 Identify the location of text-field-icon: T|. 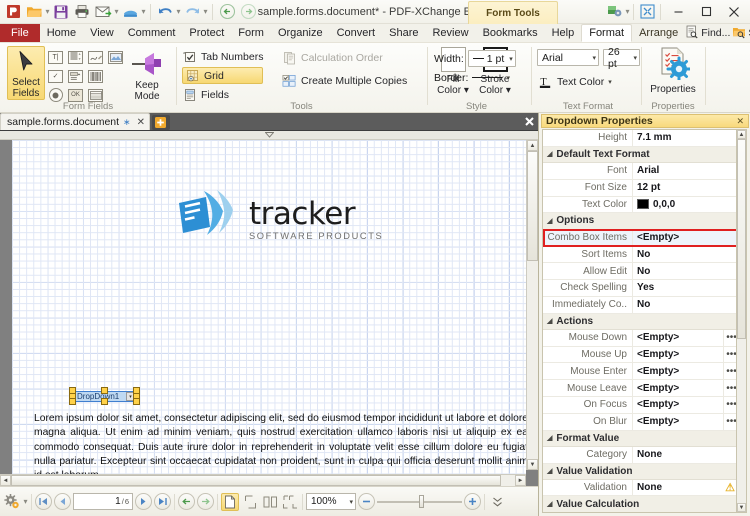
(55, 57).